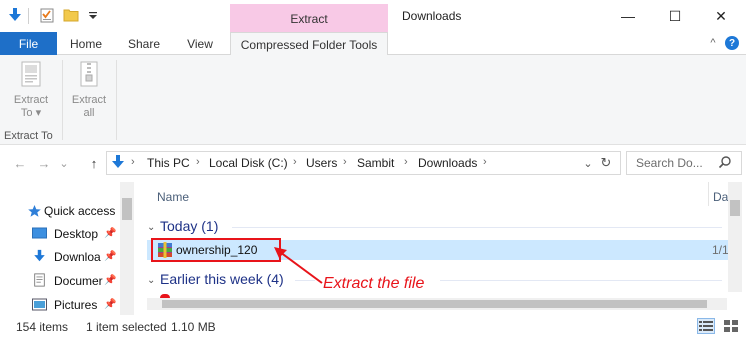 This screenshot has height=339, width=746. What do you see at coordinates (434, 304) in the screenshot?
I see `horizontal-scroll-thumb` at bounding box center [434, 304].